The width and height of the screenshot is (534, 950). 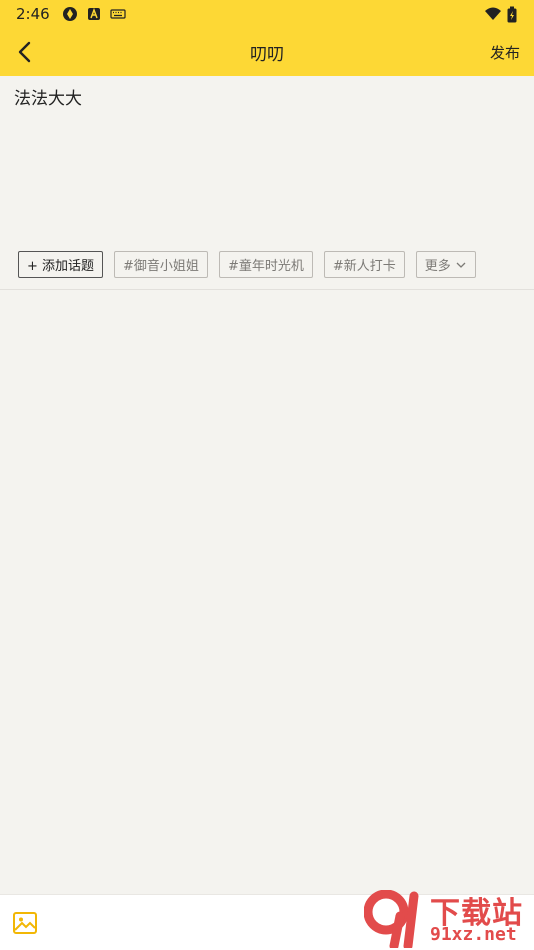 I want to click on back-button, so click(x=25, y=52).